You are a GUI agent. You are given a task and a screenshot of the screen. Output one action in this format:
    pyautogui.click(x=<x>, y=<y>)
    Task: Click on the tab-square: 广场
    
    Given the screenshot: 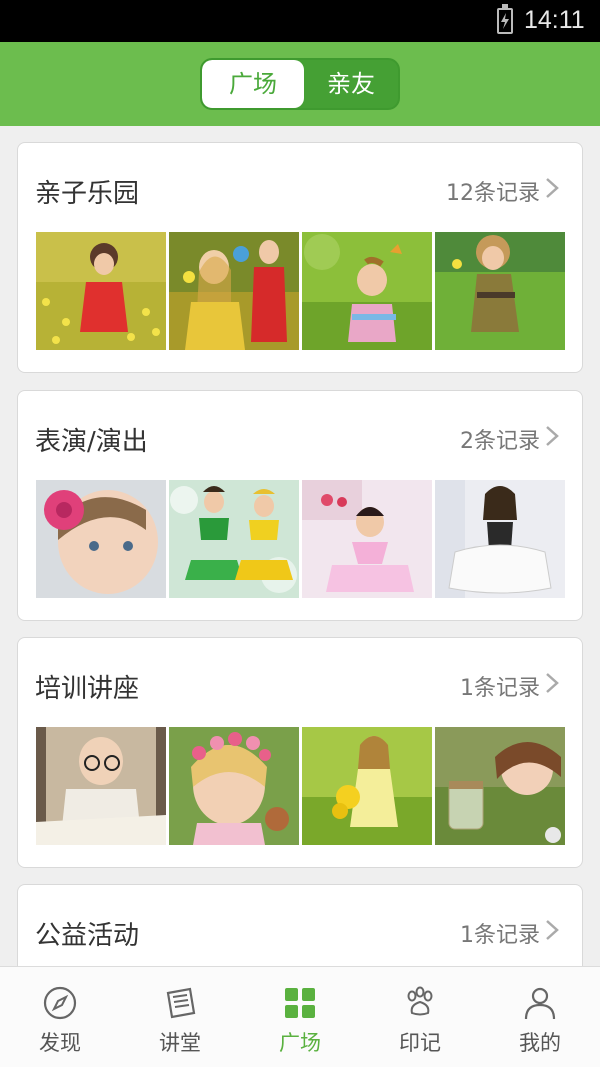 What is the action you would take?
    pyautogui.click(x=253, y=84)
    